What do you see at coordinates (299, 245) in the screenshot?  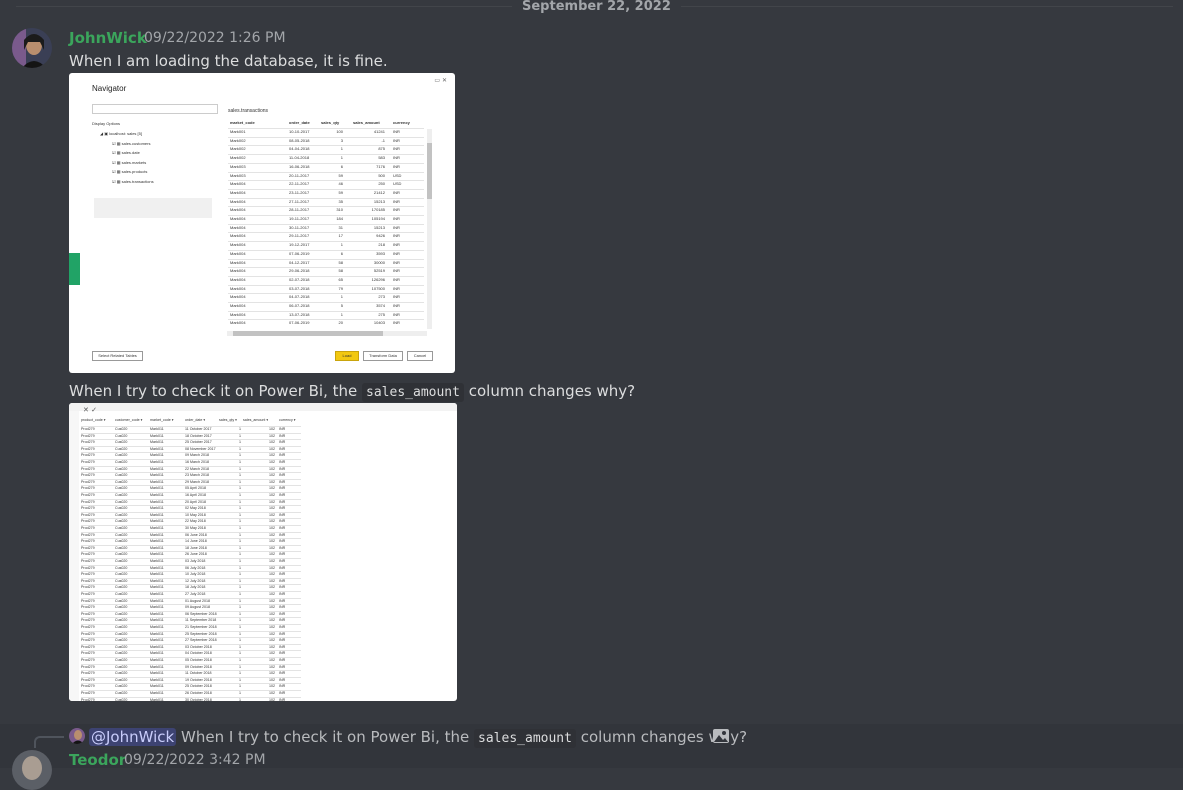 I see `preview-cell: 19-12-2017` at bounding box center [299, 245].